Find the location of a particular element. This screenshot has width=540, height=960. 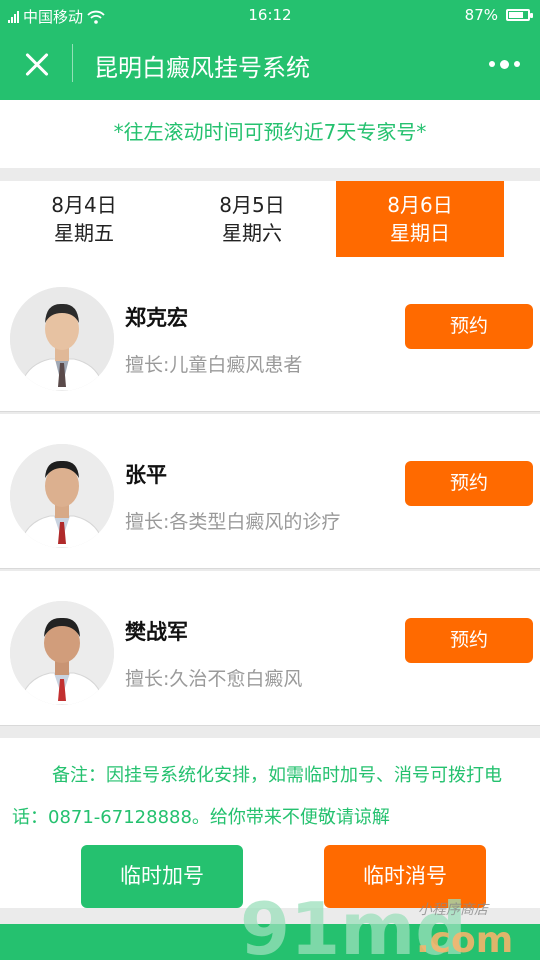

date-tabs: 8月4日 星期五 8月5日 星期六 8月6日 星期日 is located at coordinates (270, 219).